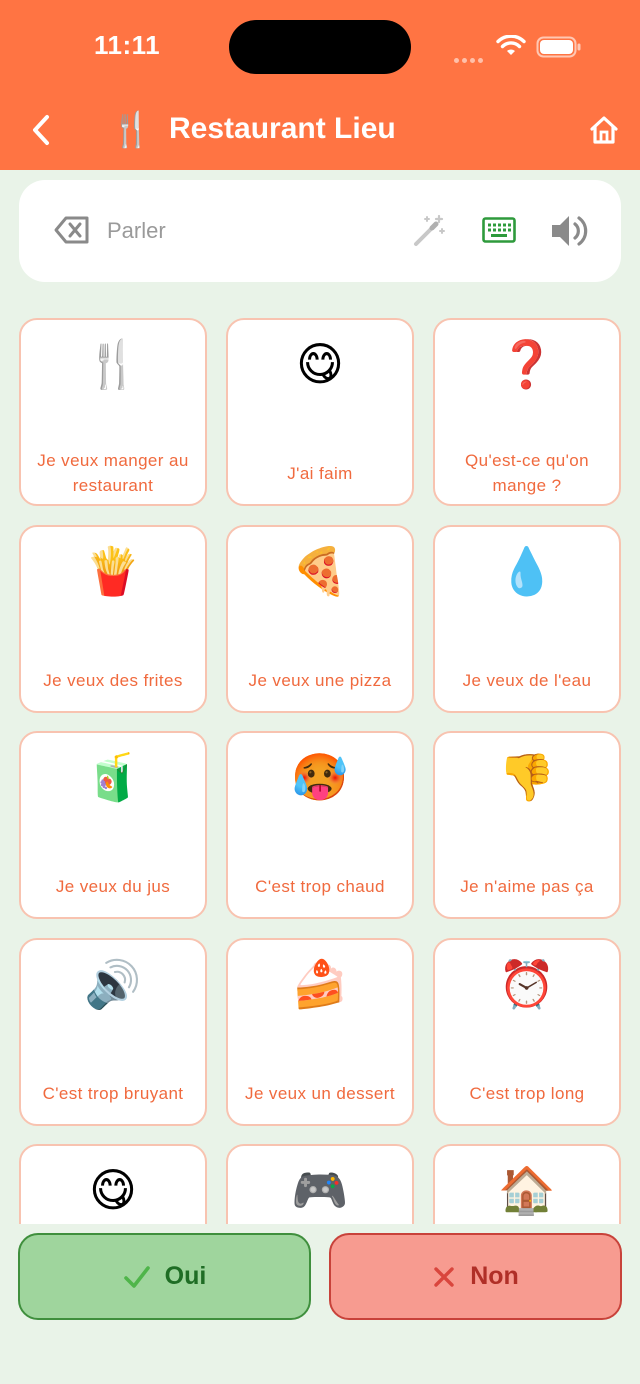 The height and width of the screenshot is (1384, 640). Describe the element at coordinates (113, 619) in the screenshot. I see `phrase-card: 🍟 Je veux des frites` at that location.